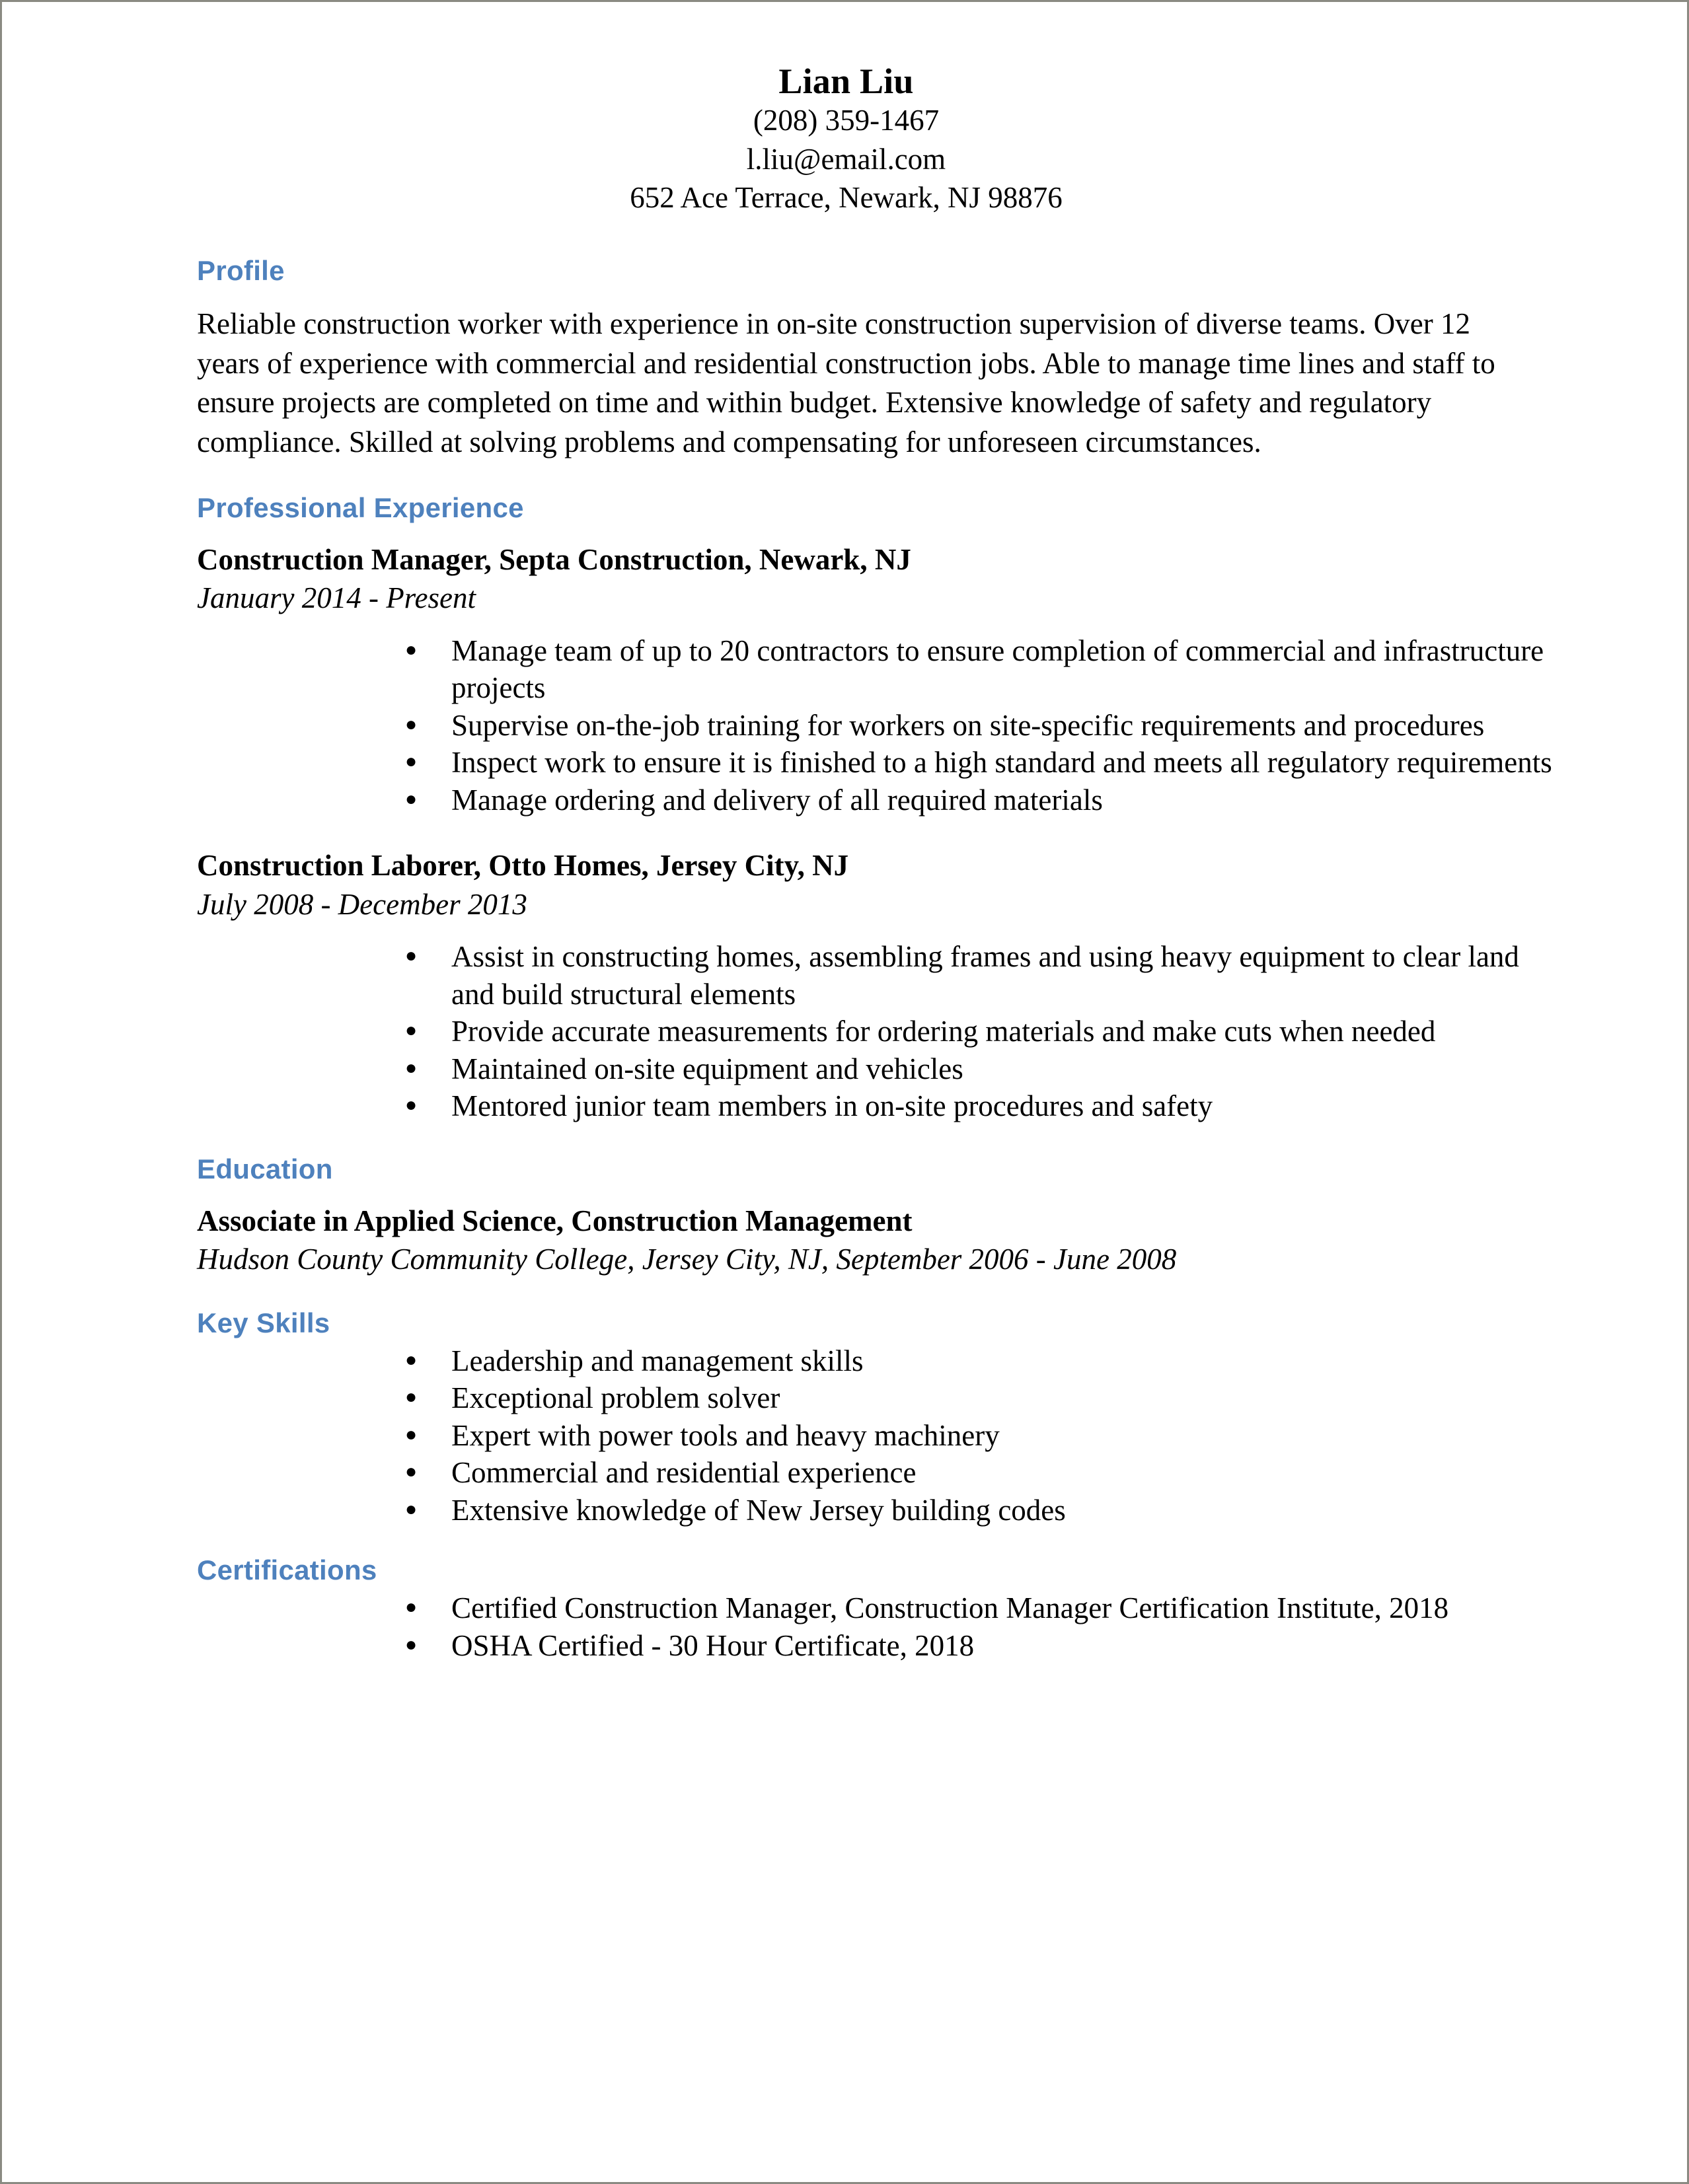  Describe the element at coordinates (846, 159) in the screenshot. I see `candidate-email: l.liu@email.com` at that location.